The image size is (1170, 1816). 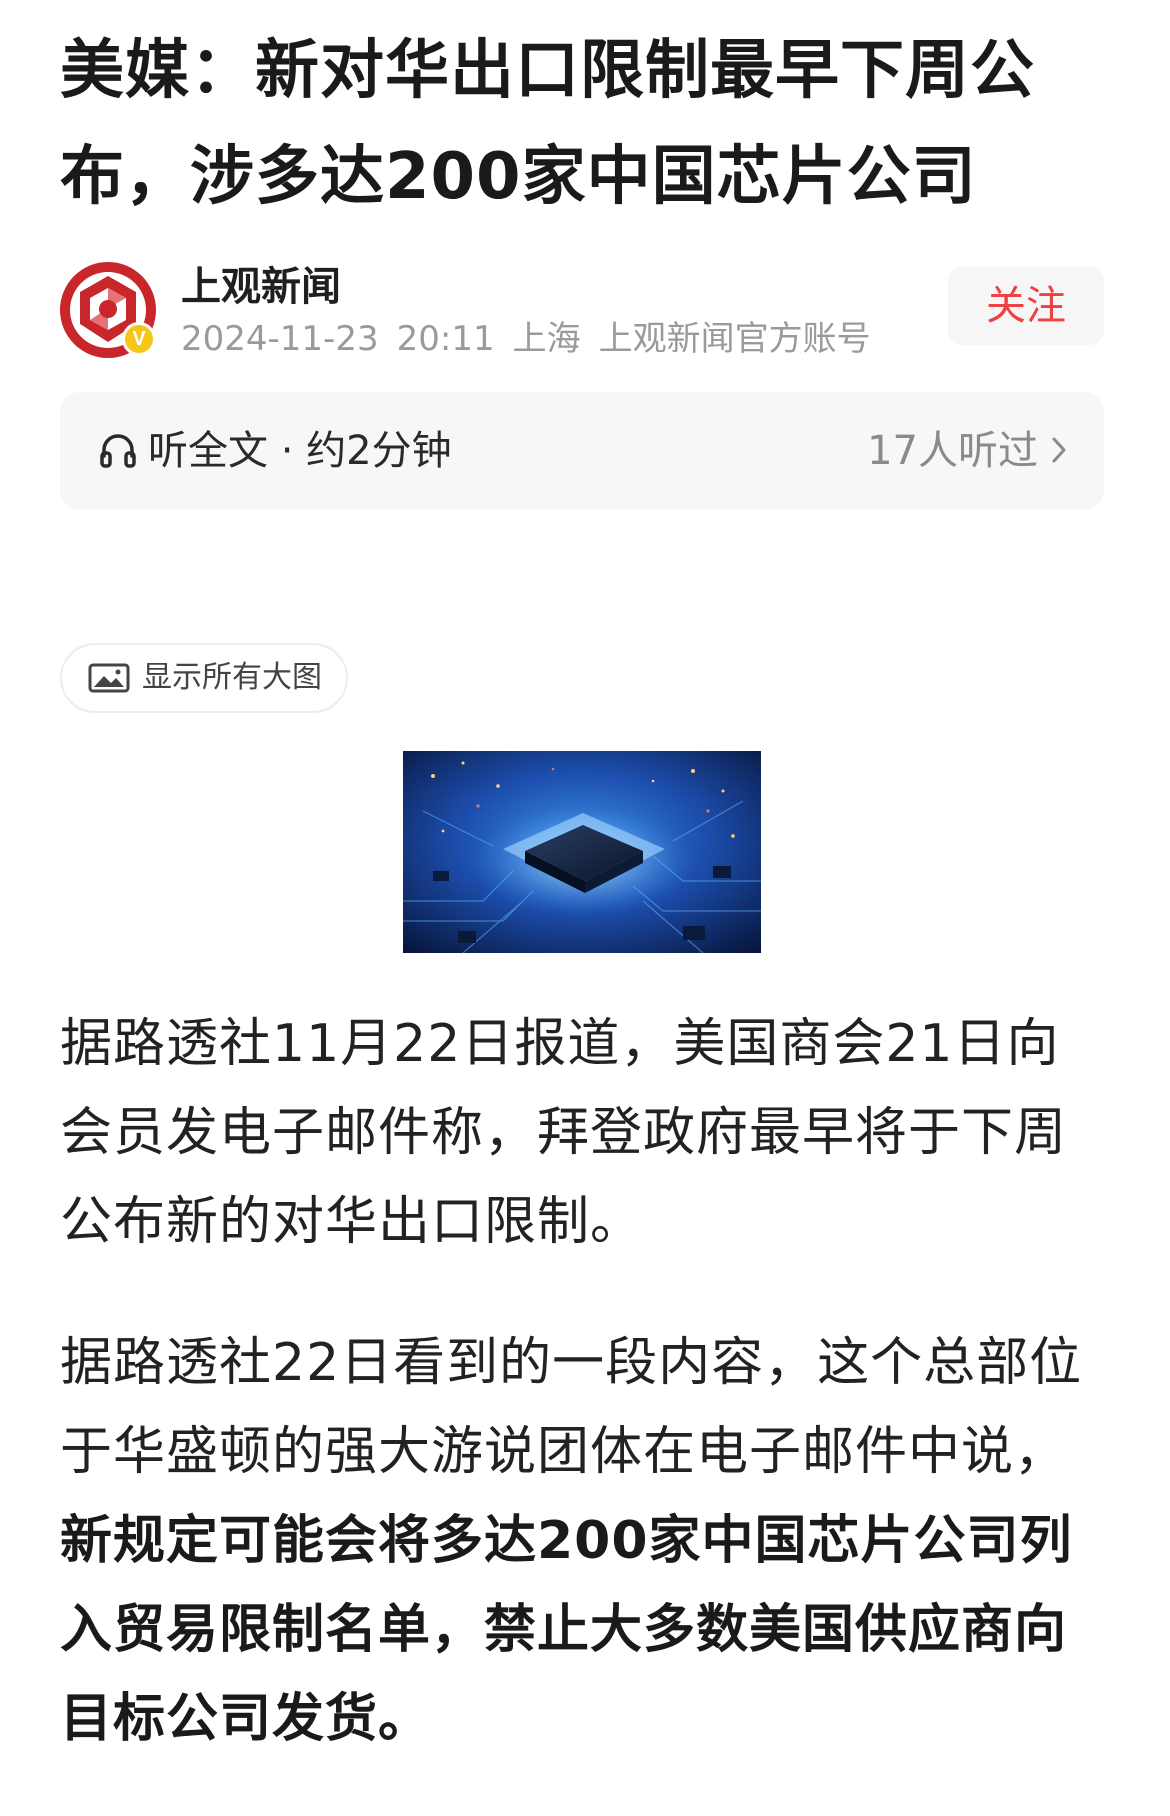 What do you see at coordinates (261, 287) in the screenshot?
I see `author-name: 上观新闻` at bounding box center [261, 287].